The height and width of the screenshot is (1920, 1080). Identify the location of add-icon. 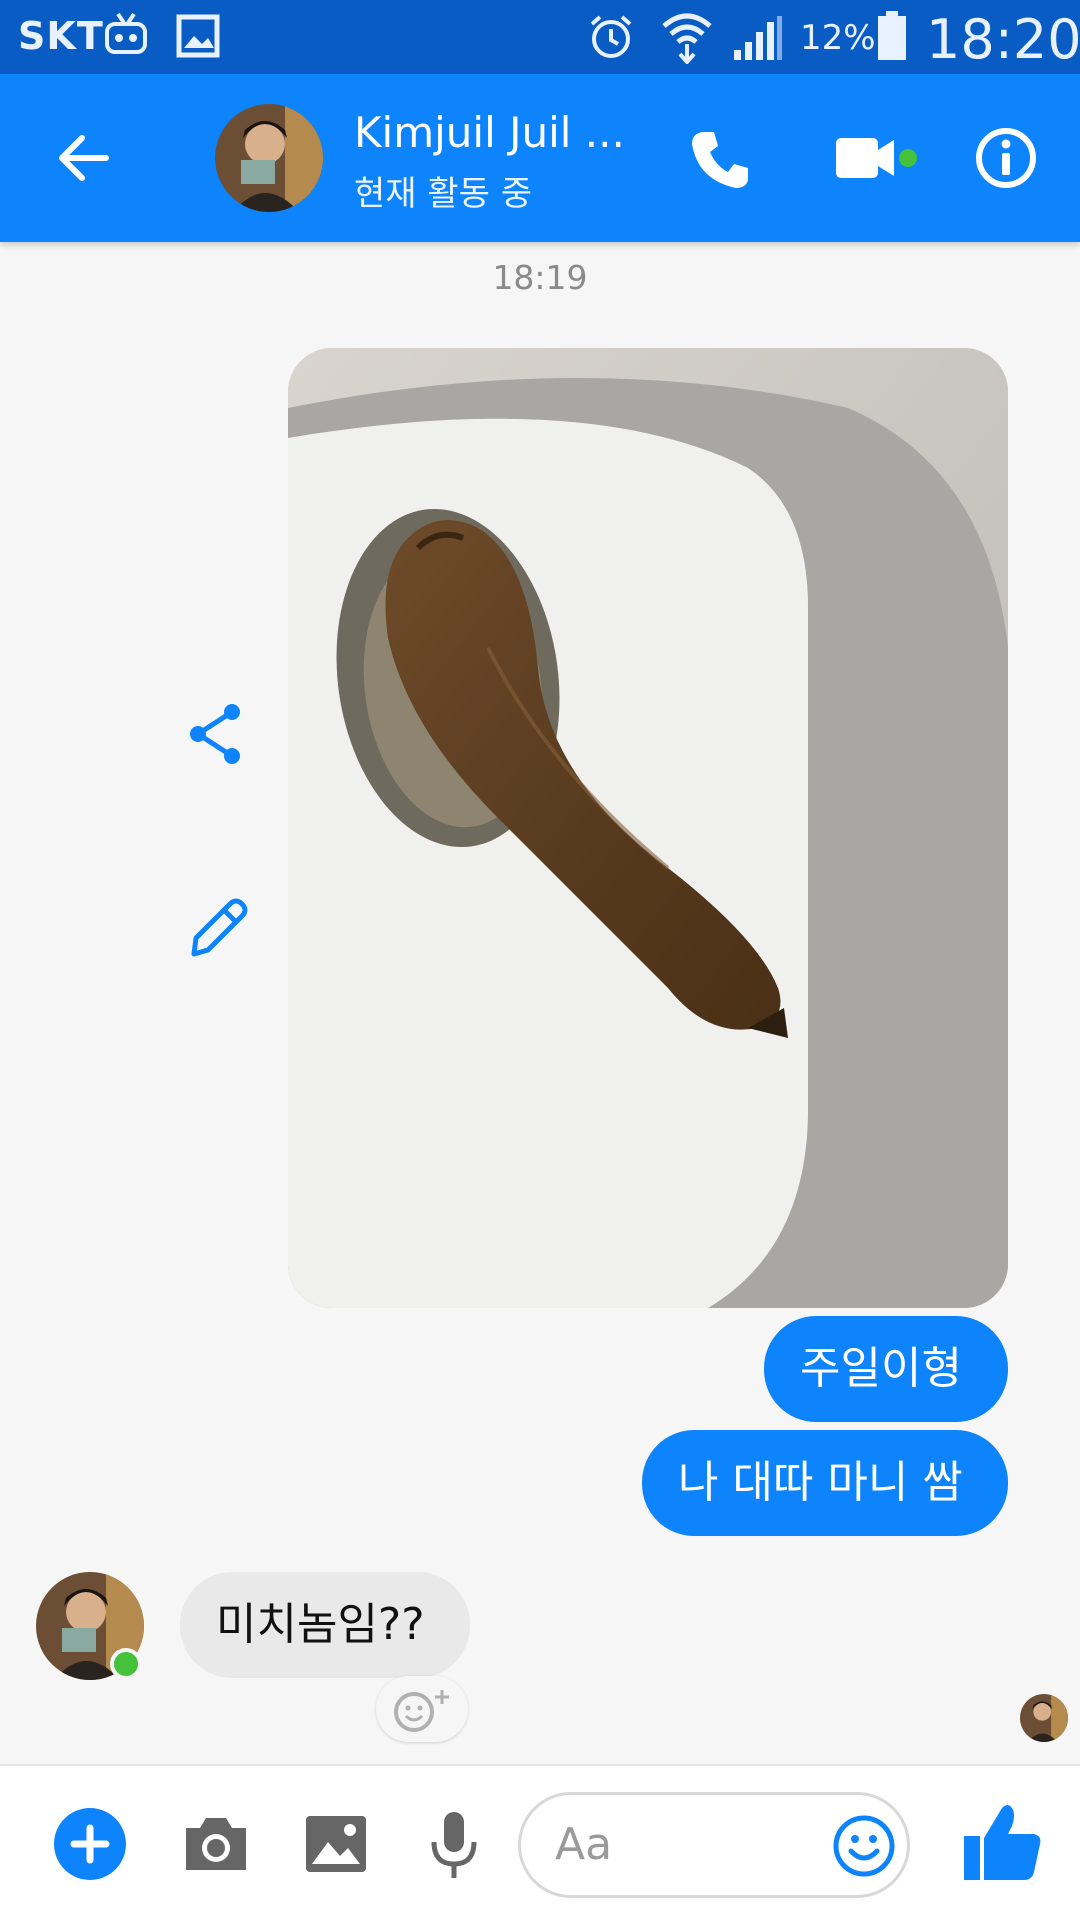
(90, 1844).